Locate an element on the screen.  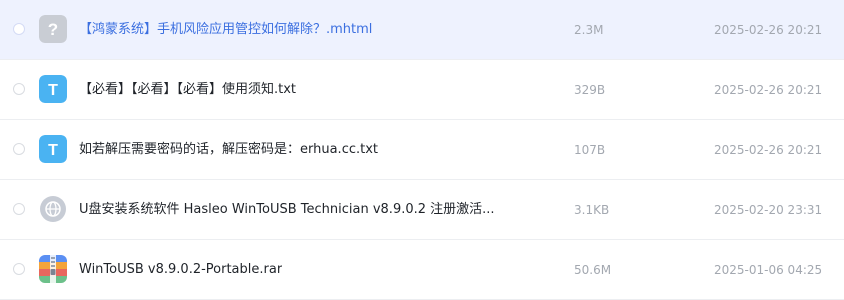
file-name: 【必看】【必看】【必看】使用须知.txt is located at coordinates (187, 90).